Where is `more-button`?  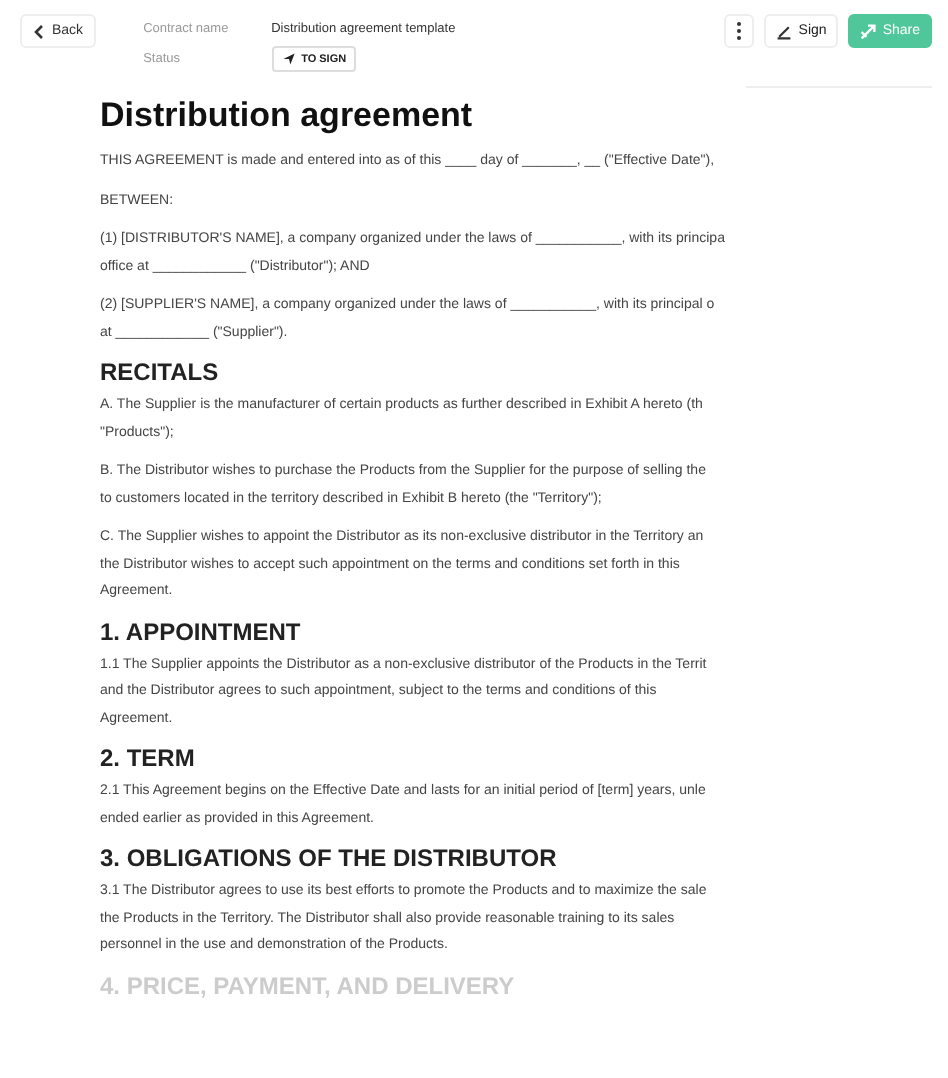
more-button is located at coordinates (739, 31).